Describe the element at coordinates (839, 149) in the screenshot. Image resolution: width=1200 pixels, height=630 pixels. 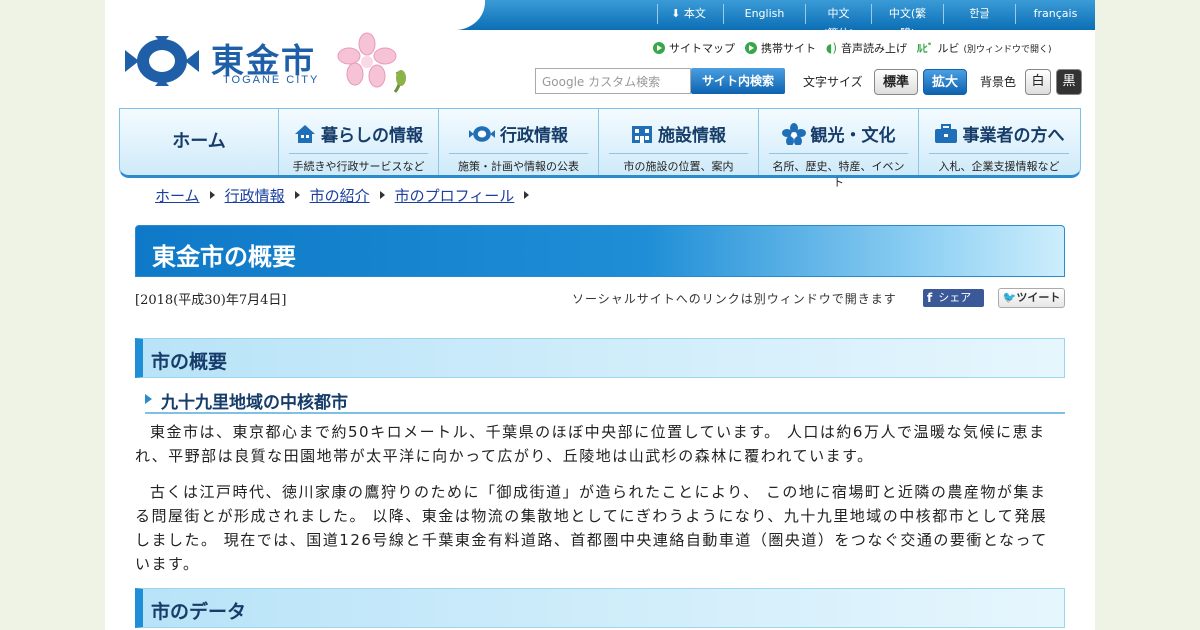
I see `nav-tourism: 観光・文化 名所、歴史、特産、イベント` at that location.